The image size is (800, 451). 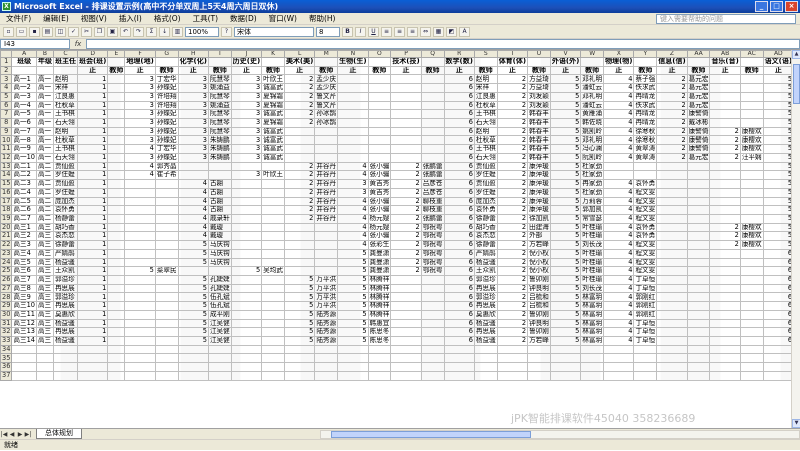 What do you see at coordinates (246, 62) in the screenshot?
I see `cell: 历史(史)` at bounding box center [246, 62].